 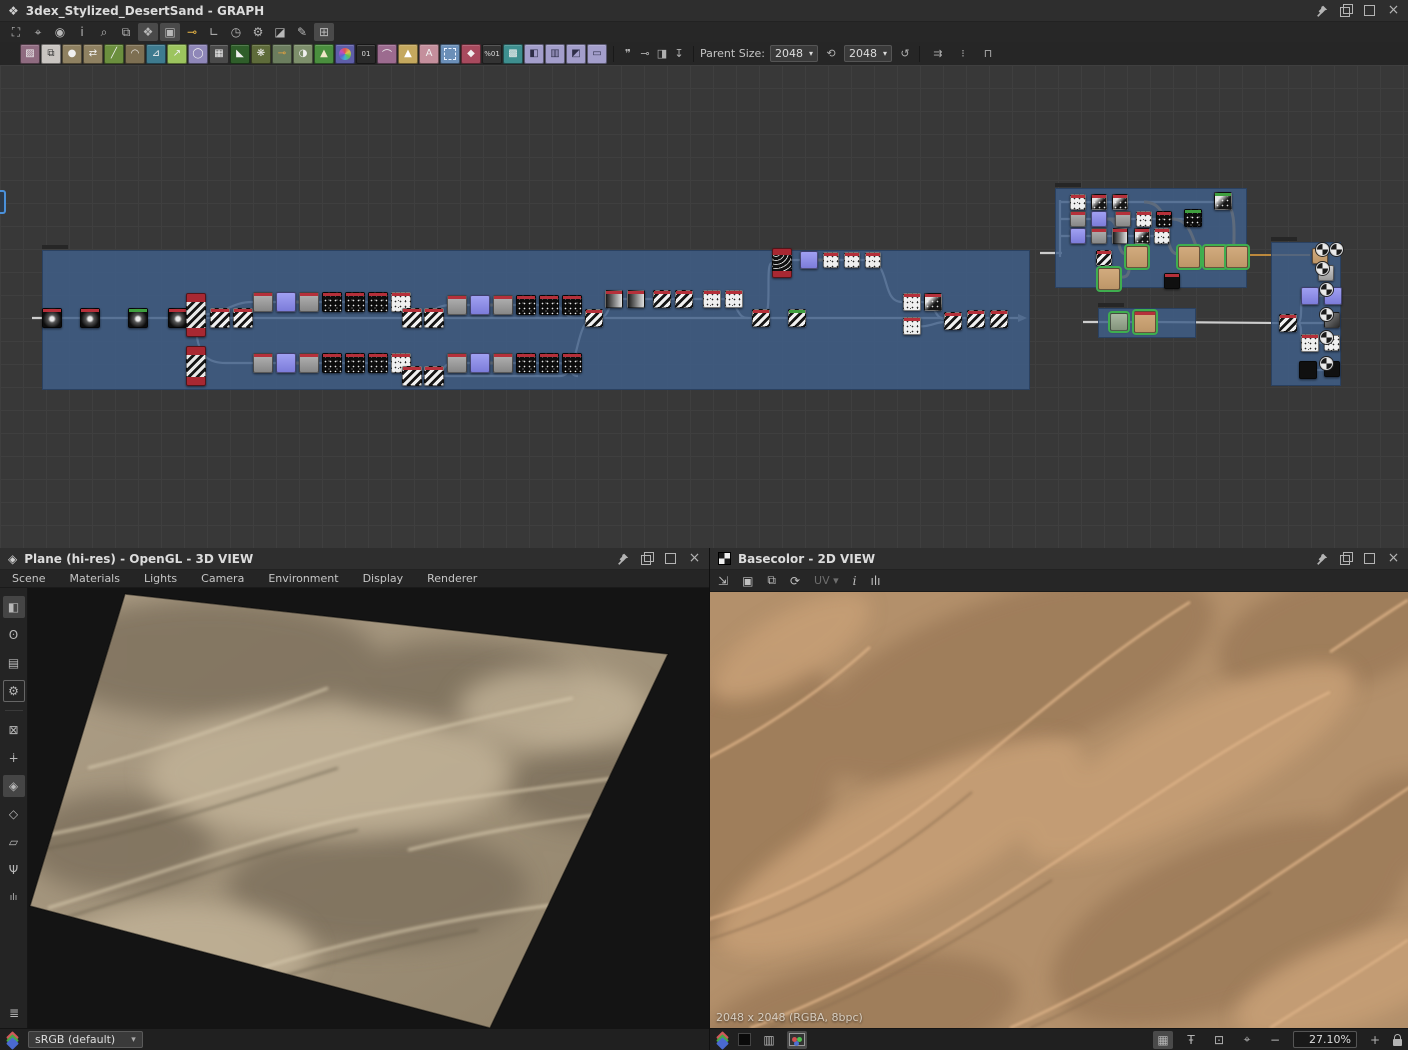 I want to click on btn-quantize: %01, so click(x=492, y=53).